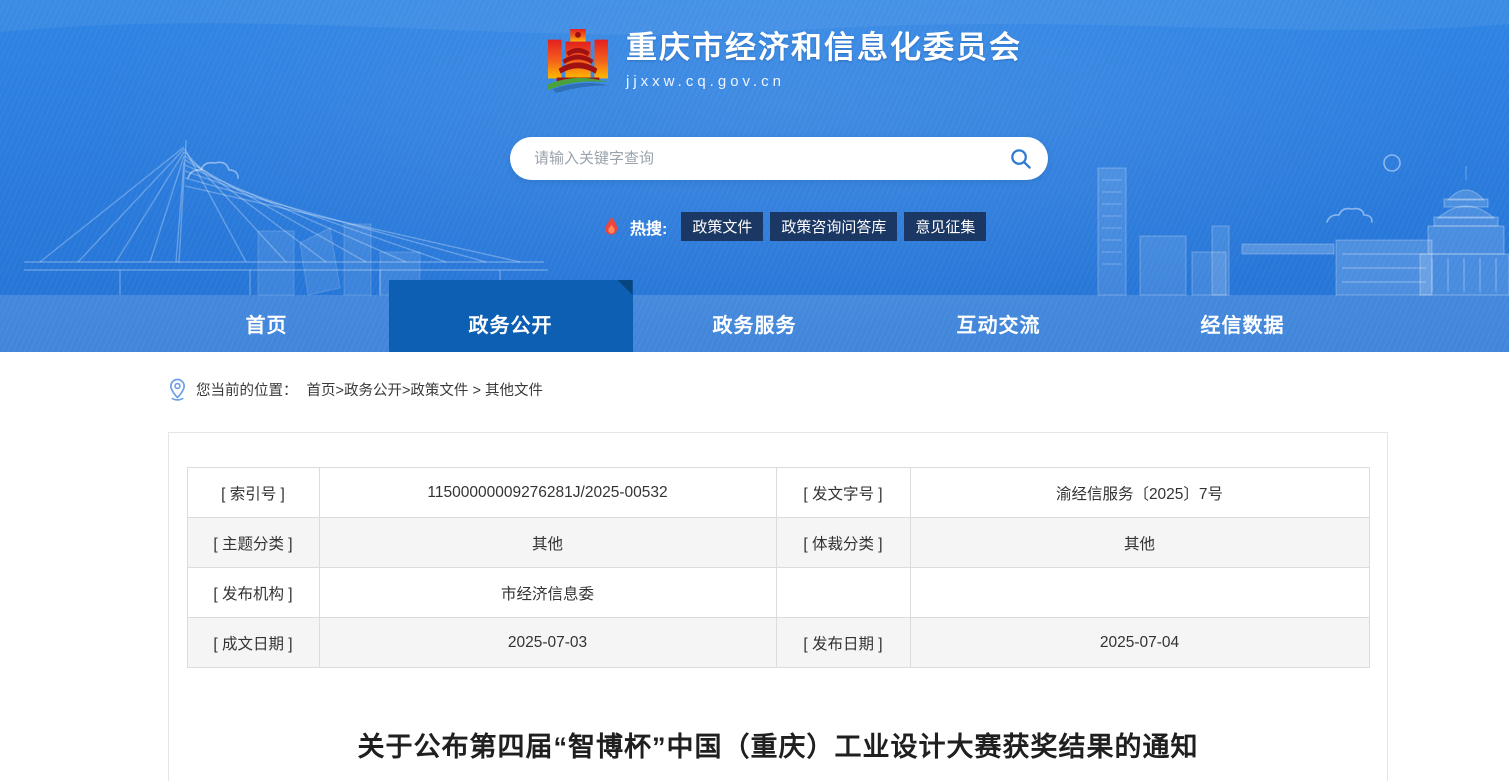  Describe the element at coordinates (1139, 492) in the screenshot. I see `meta-value-doc-number: 渝经信服务〔2025〕7号` at that location.